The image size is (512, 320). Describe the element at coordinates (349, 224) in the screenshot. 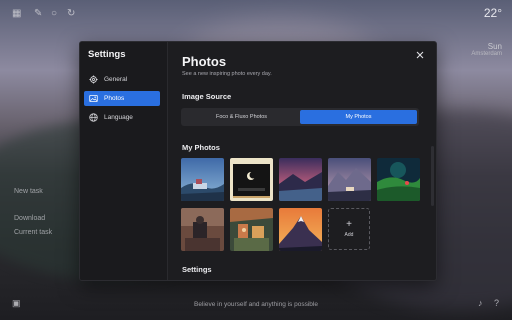

I see `plus-icon: +` at that location.